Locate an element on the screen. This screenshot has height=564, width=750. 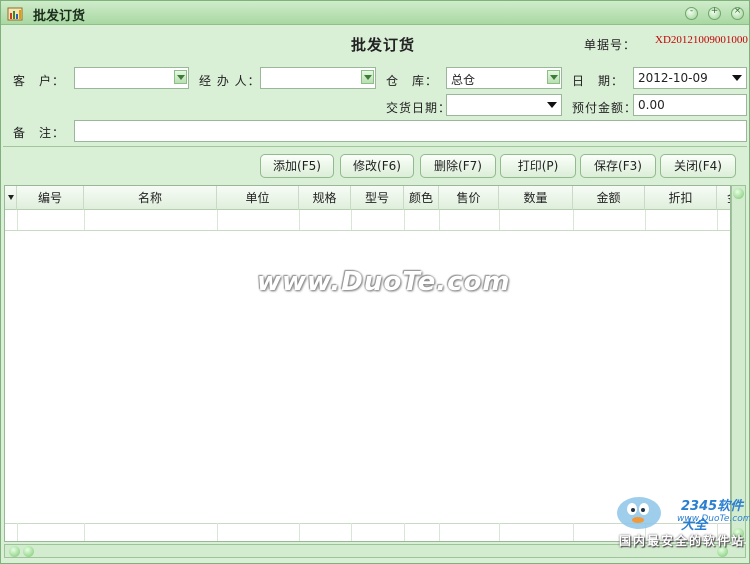
col-total: 金 is located at coordinates (723, 198).